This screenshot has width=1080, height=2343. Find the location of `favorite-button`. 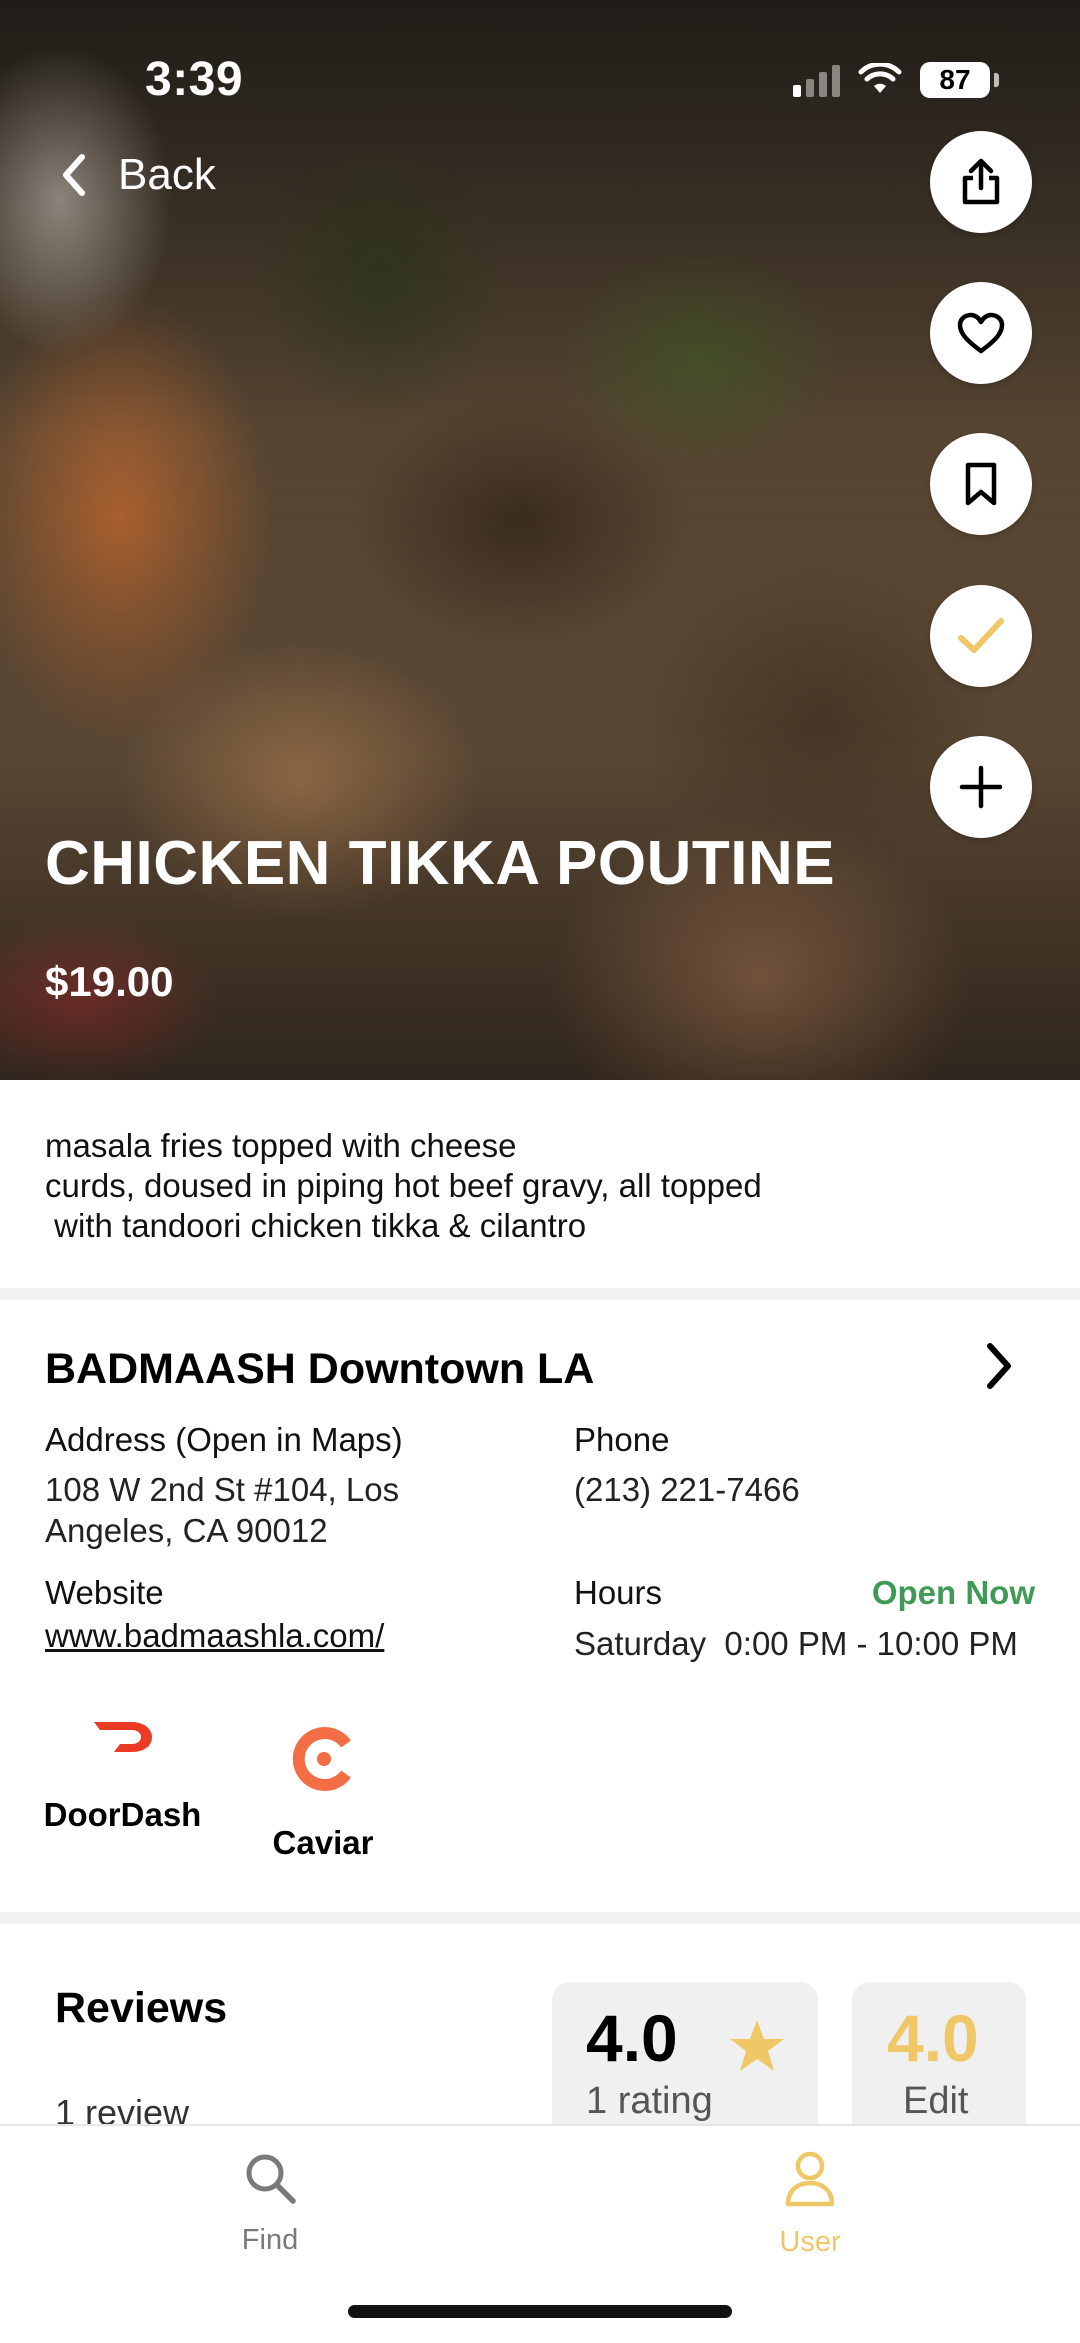

favorite-button is located at coordinates (981, 333).